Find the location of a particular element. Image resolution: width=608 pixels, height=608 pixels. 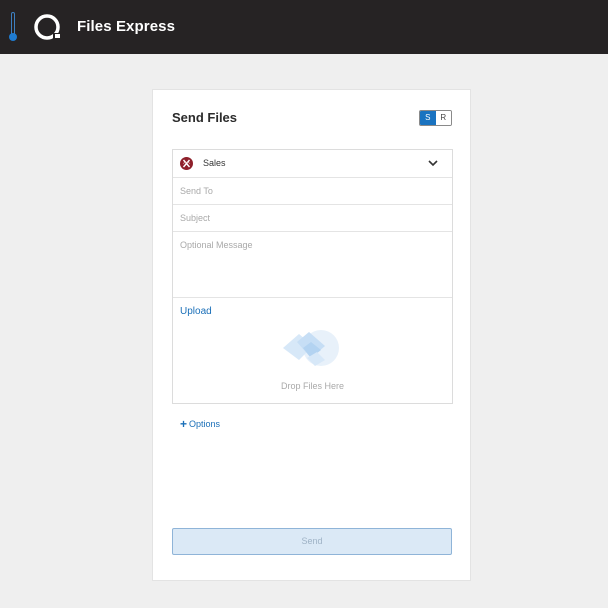

send-button: Send is located at coordinates (312, 541).